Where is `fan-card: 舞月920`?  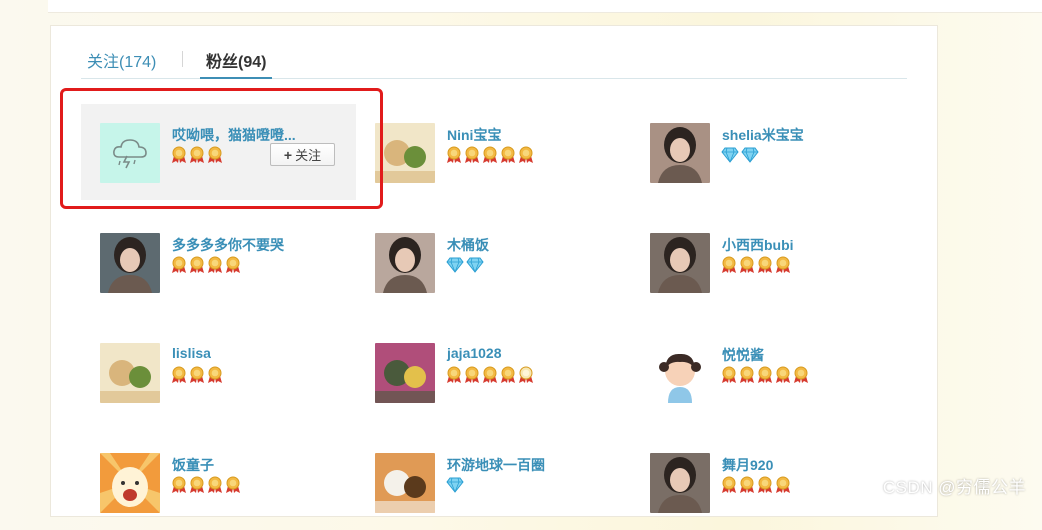 fan-card: 舞月920 is located at coordinates (768, 482).